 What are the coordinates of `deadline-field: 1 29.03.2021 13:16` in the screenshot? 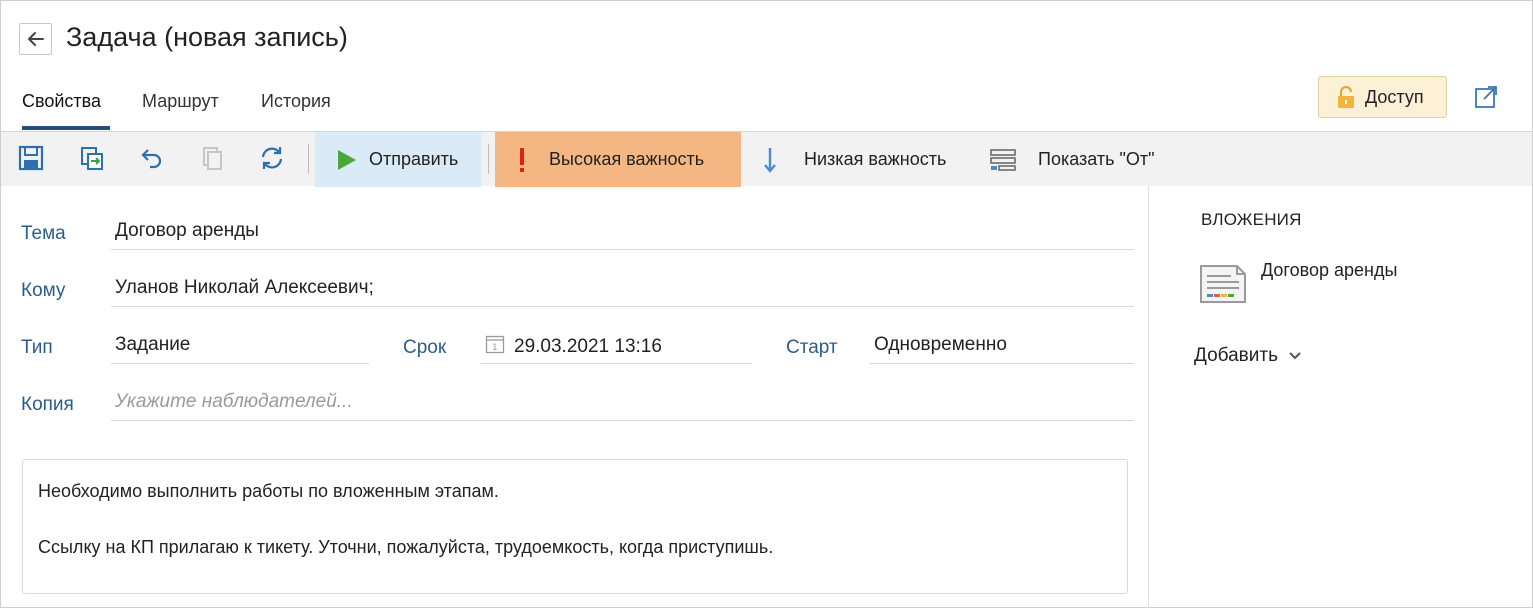 It's located at (616, 349).